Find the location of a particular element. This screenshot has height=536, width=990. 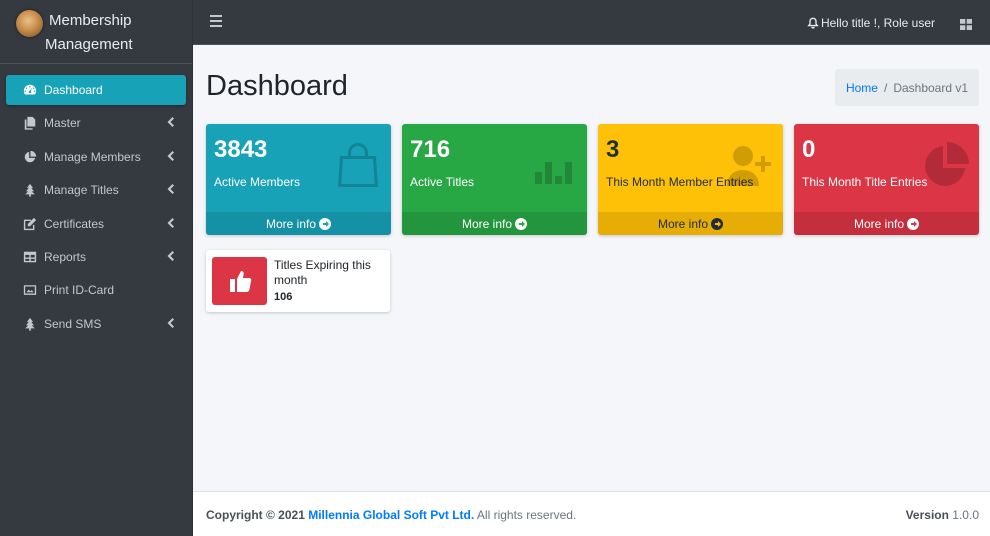

version-label: Version is located at coordinates (927, 515).